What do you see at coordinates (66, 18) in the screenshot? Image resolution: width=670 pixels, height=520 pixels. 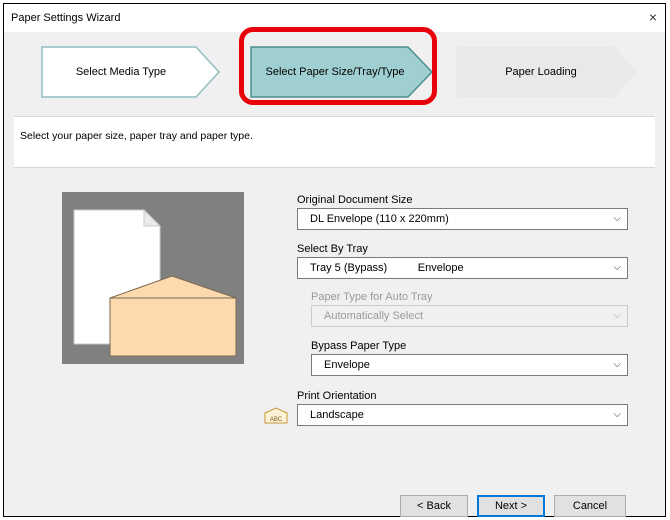 I see `window-title: Paper Settings Wizard` at bounding box center [66, 18].